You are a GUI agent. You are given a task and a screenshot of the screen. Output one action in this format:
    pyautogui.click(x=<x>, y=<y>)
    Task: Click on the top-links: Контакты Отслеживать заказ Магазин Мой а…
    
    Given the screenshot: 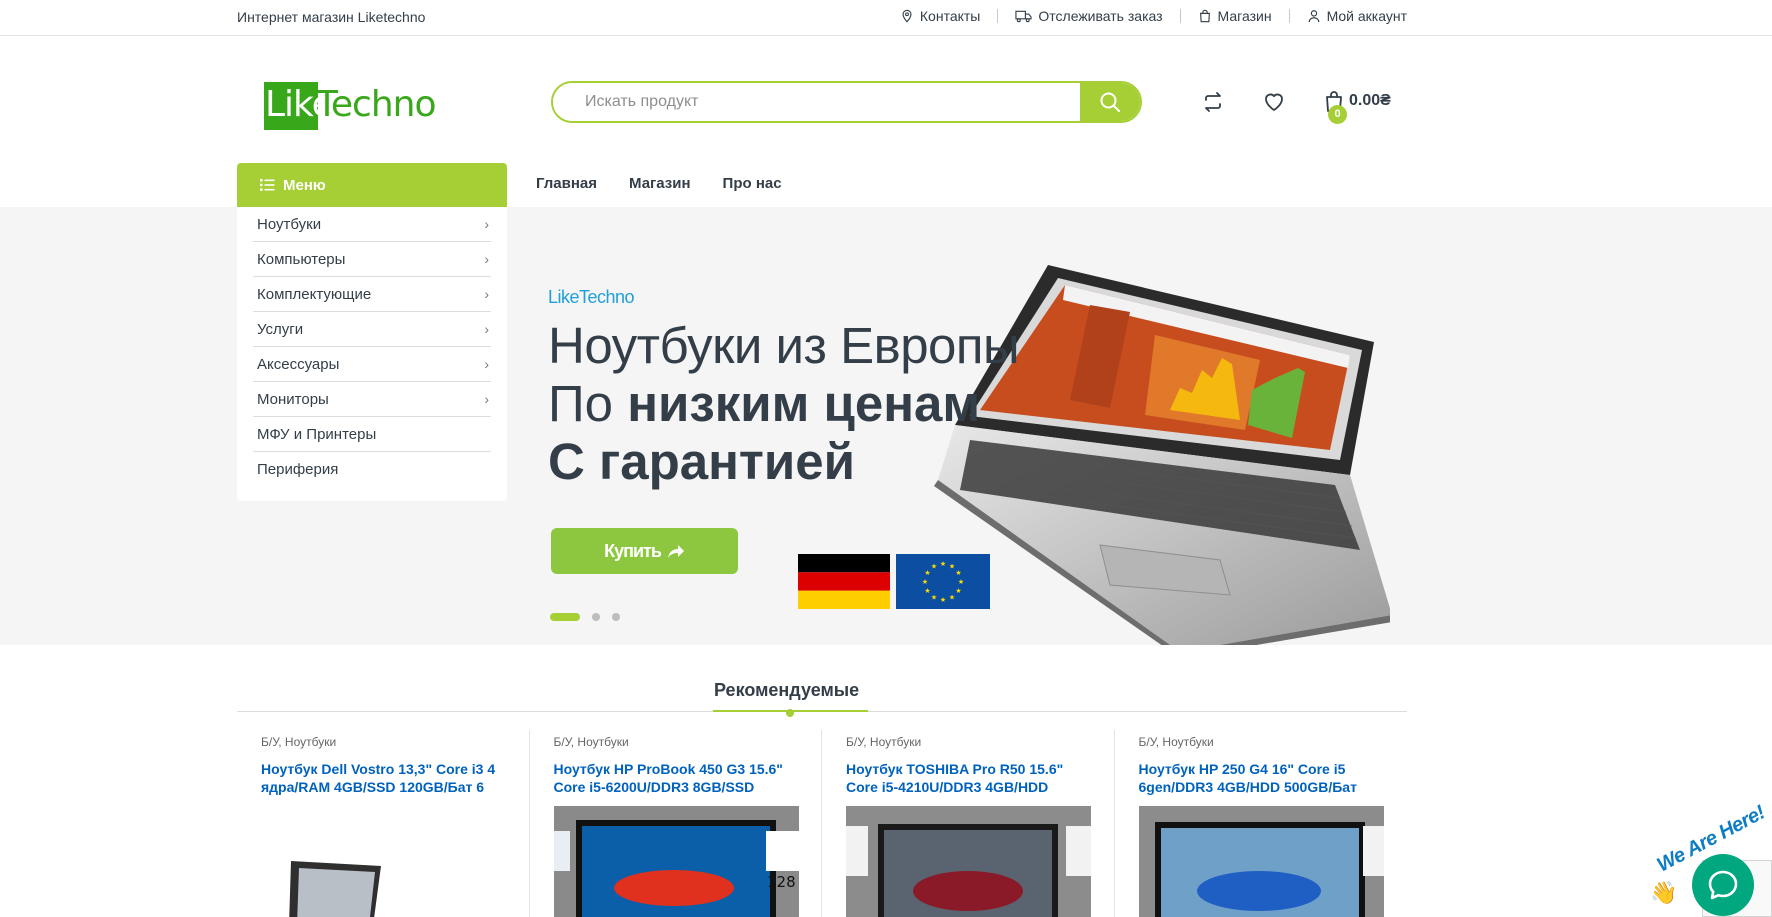 What is the action you would take?
    pyautogui.click(x=1153, y=16)
    